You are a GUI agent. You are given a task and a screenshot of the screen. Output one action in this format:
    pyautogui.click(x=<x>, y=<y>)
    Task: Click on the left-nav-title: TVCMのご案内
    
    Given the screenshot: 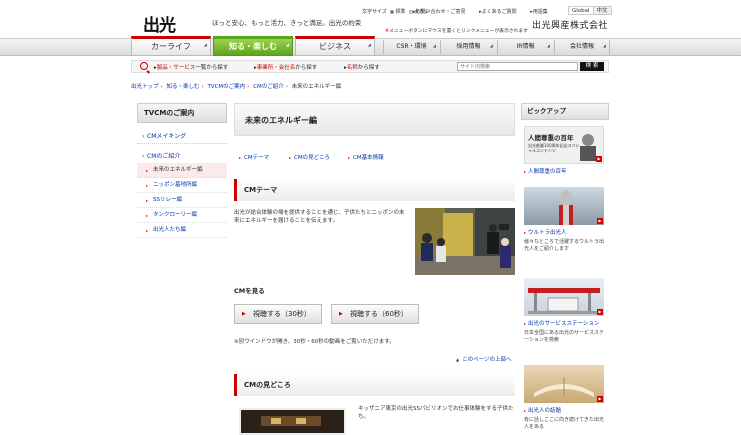 What is the action you would take?
    pyautogui.click(x=182, y=113)
    